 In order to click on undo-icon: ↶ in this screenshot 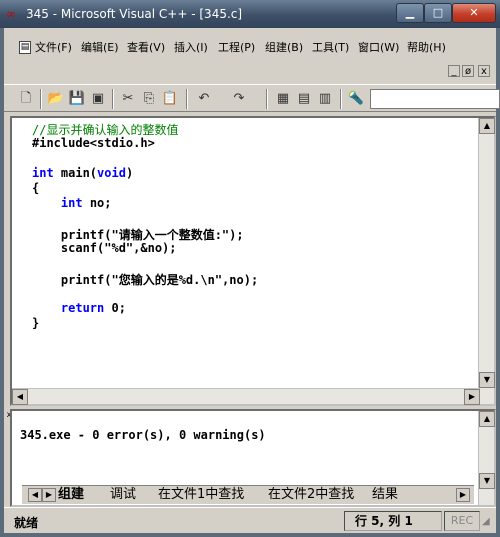, I will do `click(204, 99)`.